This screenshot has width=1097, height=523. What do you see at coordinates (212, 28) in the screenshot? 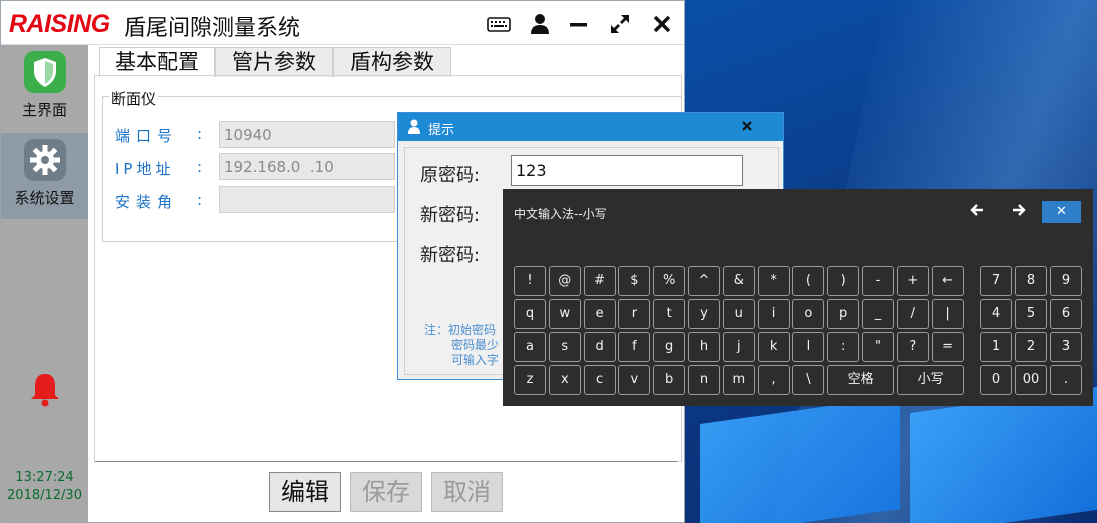
I see `app-title: 盾尾间隙测量系统` at bounding box center [212, 28].